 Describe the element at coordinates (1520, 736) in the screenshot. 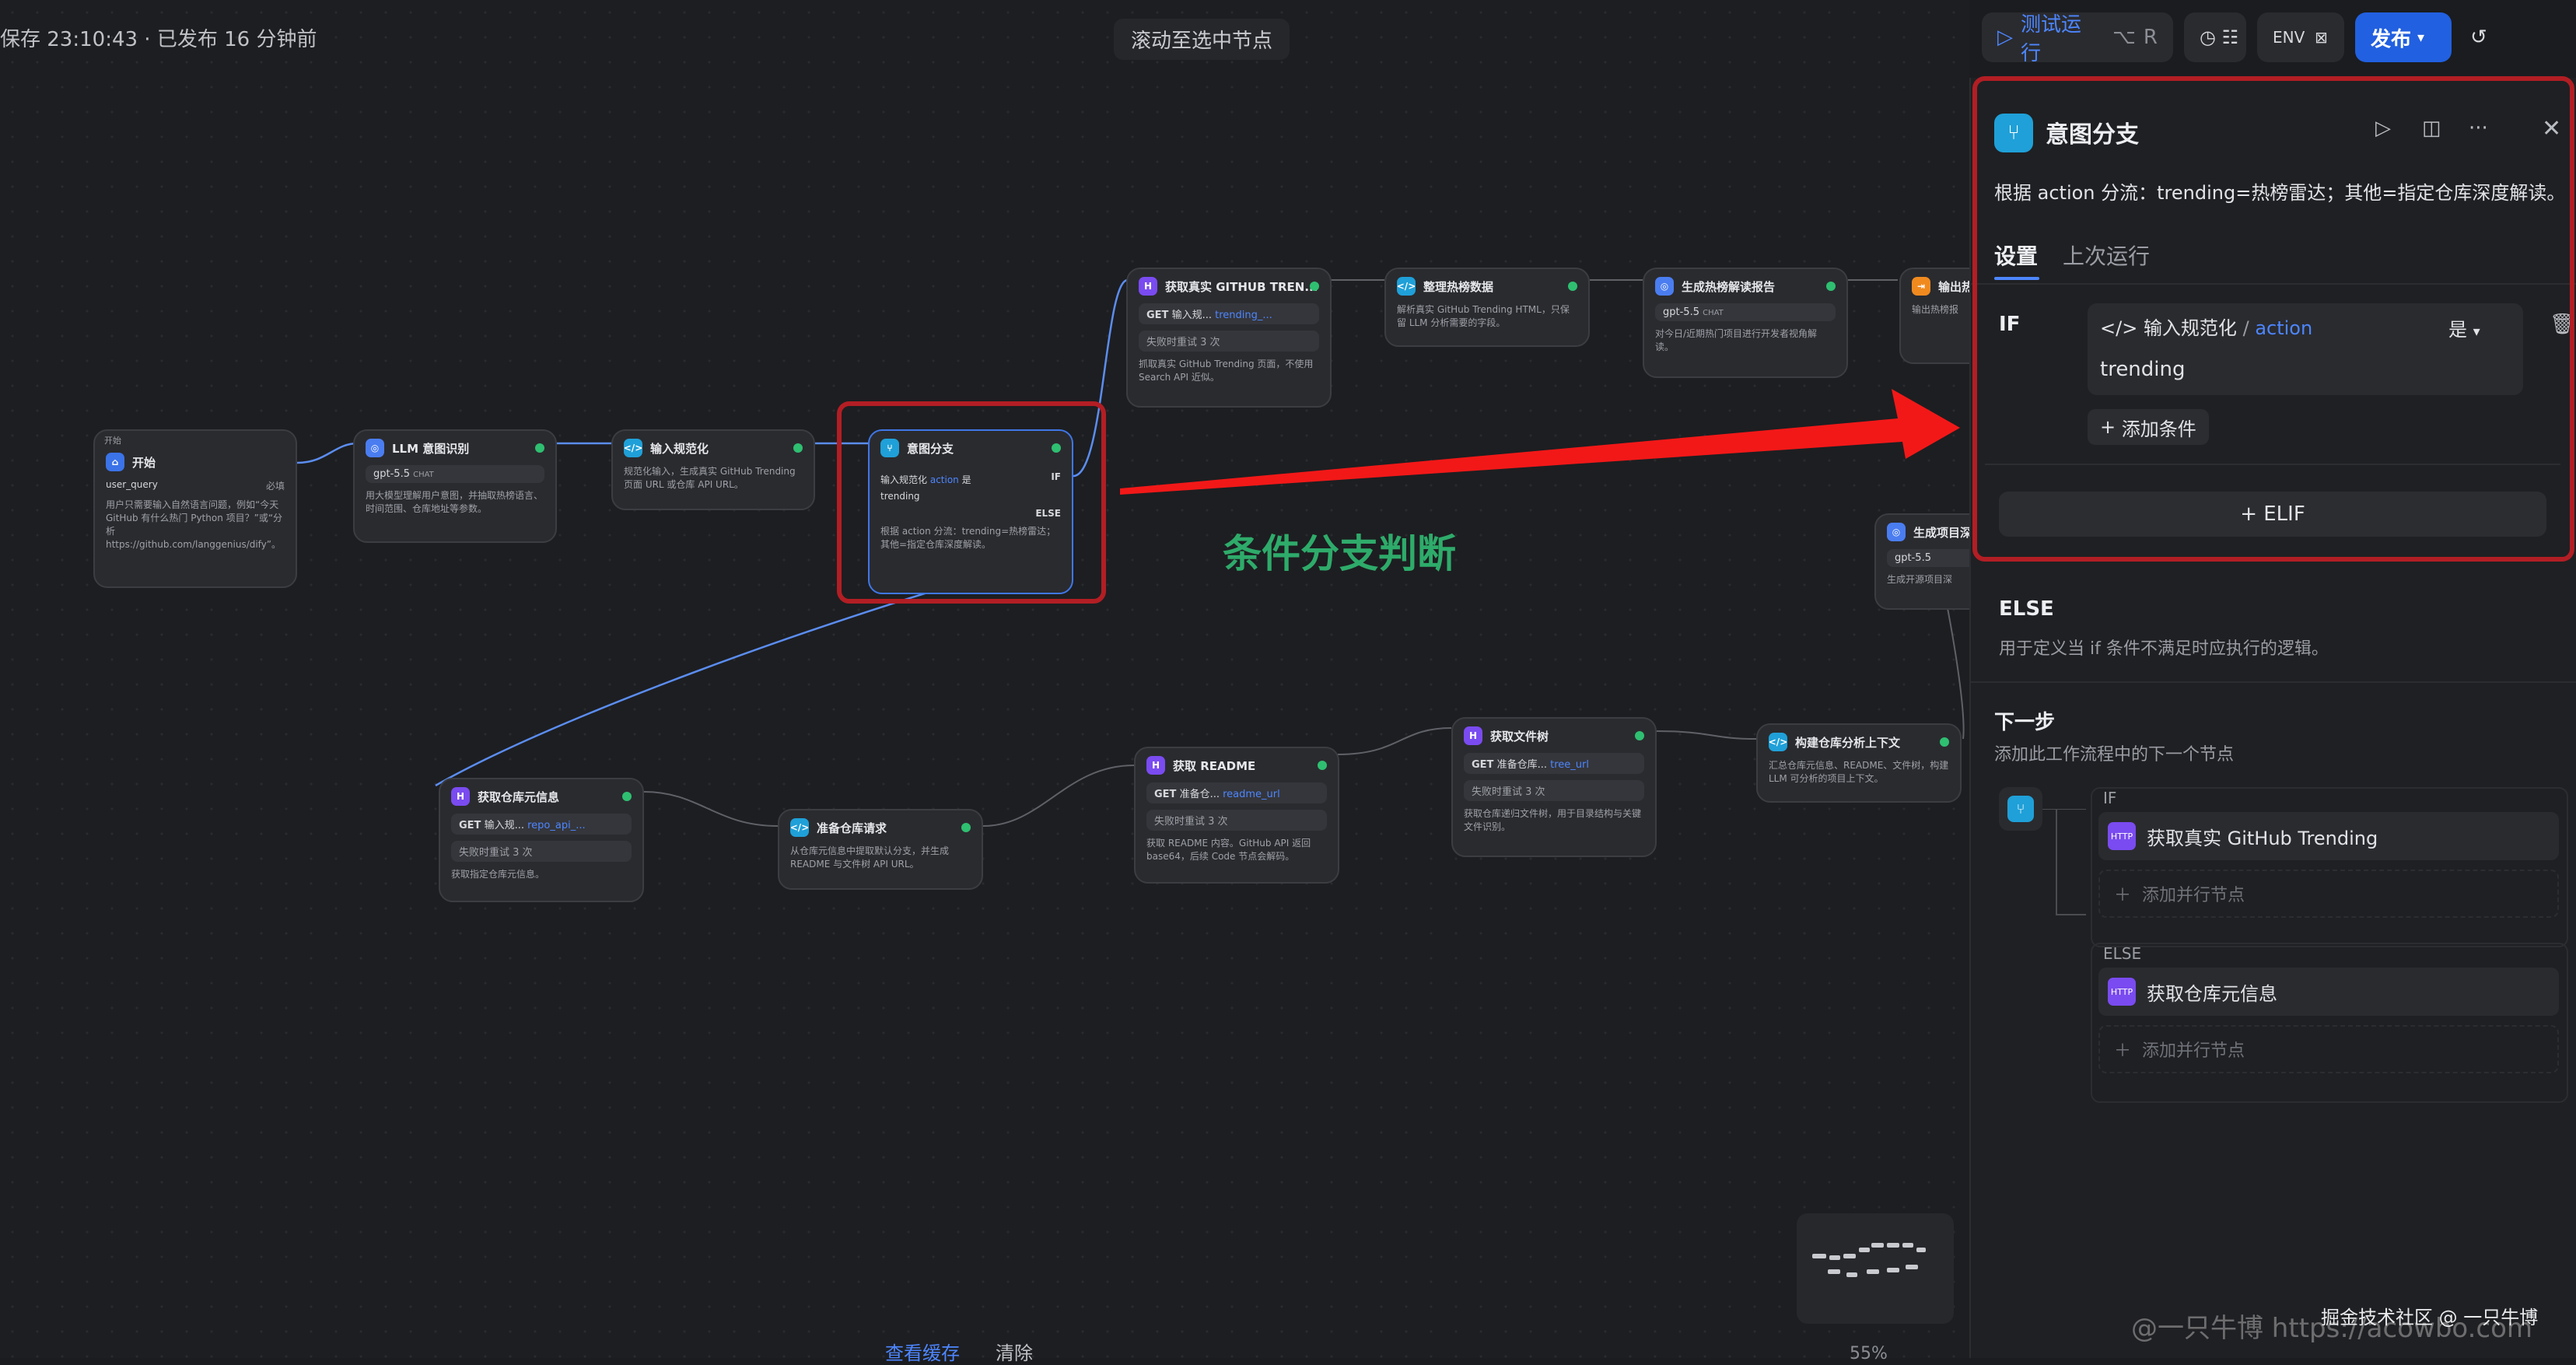

I see `node-title: 获取文件树` at that location.